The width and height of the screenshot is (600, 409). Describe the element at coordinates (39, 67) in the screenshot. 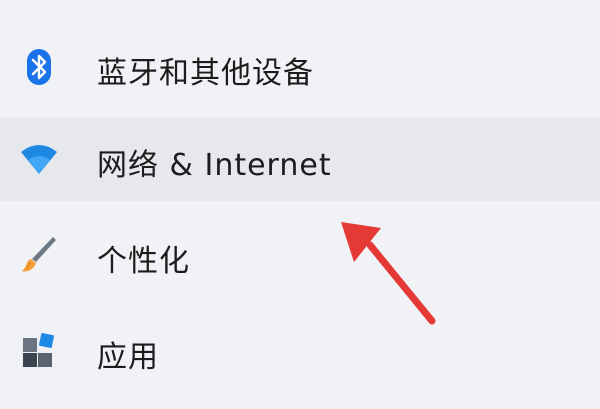

I see `bluetooth-icon` at that location.